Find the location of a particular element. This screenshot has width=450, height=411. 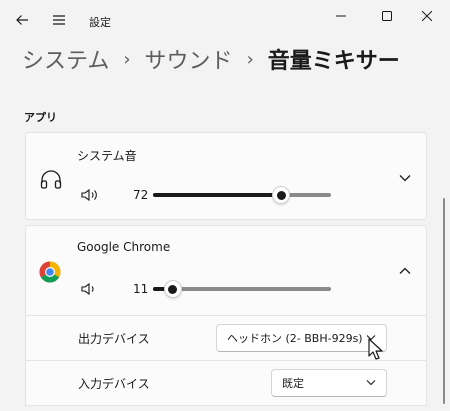

chevron-up-icon is located at coordinates (405, 271).